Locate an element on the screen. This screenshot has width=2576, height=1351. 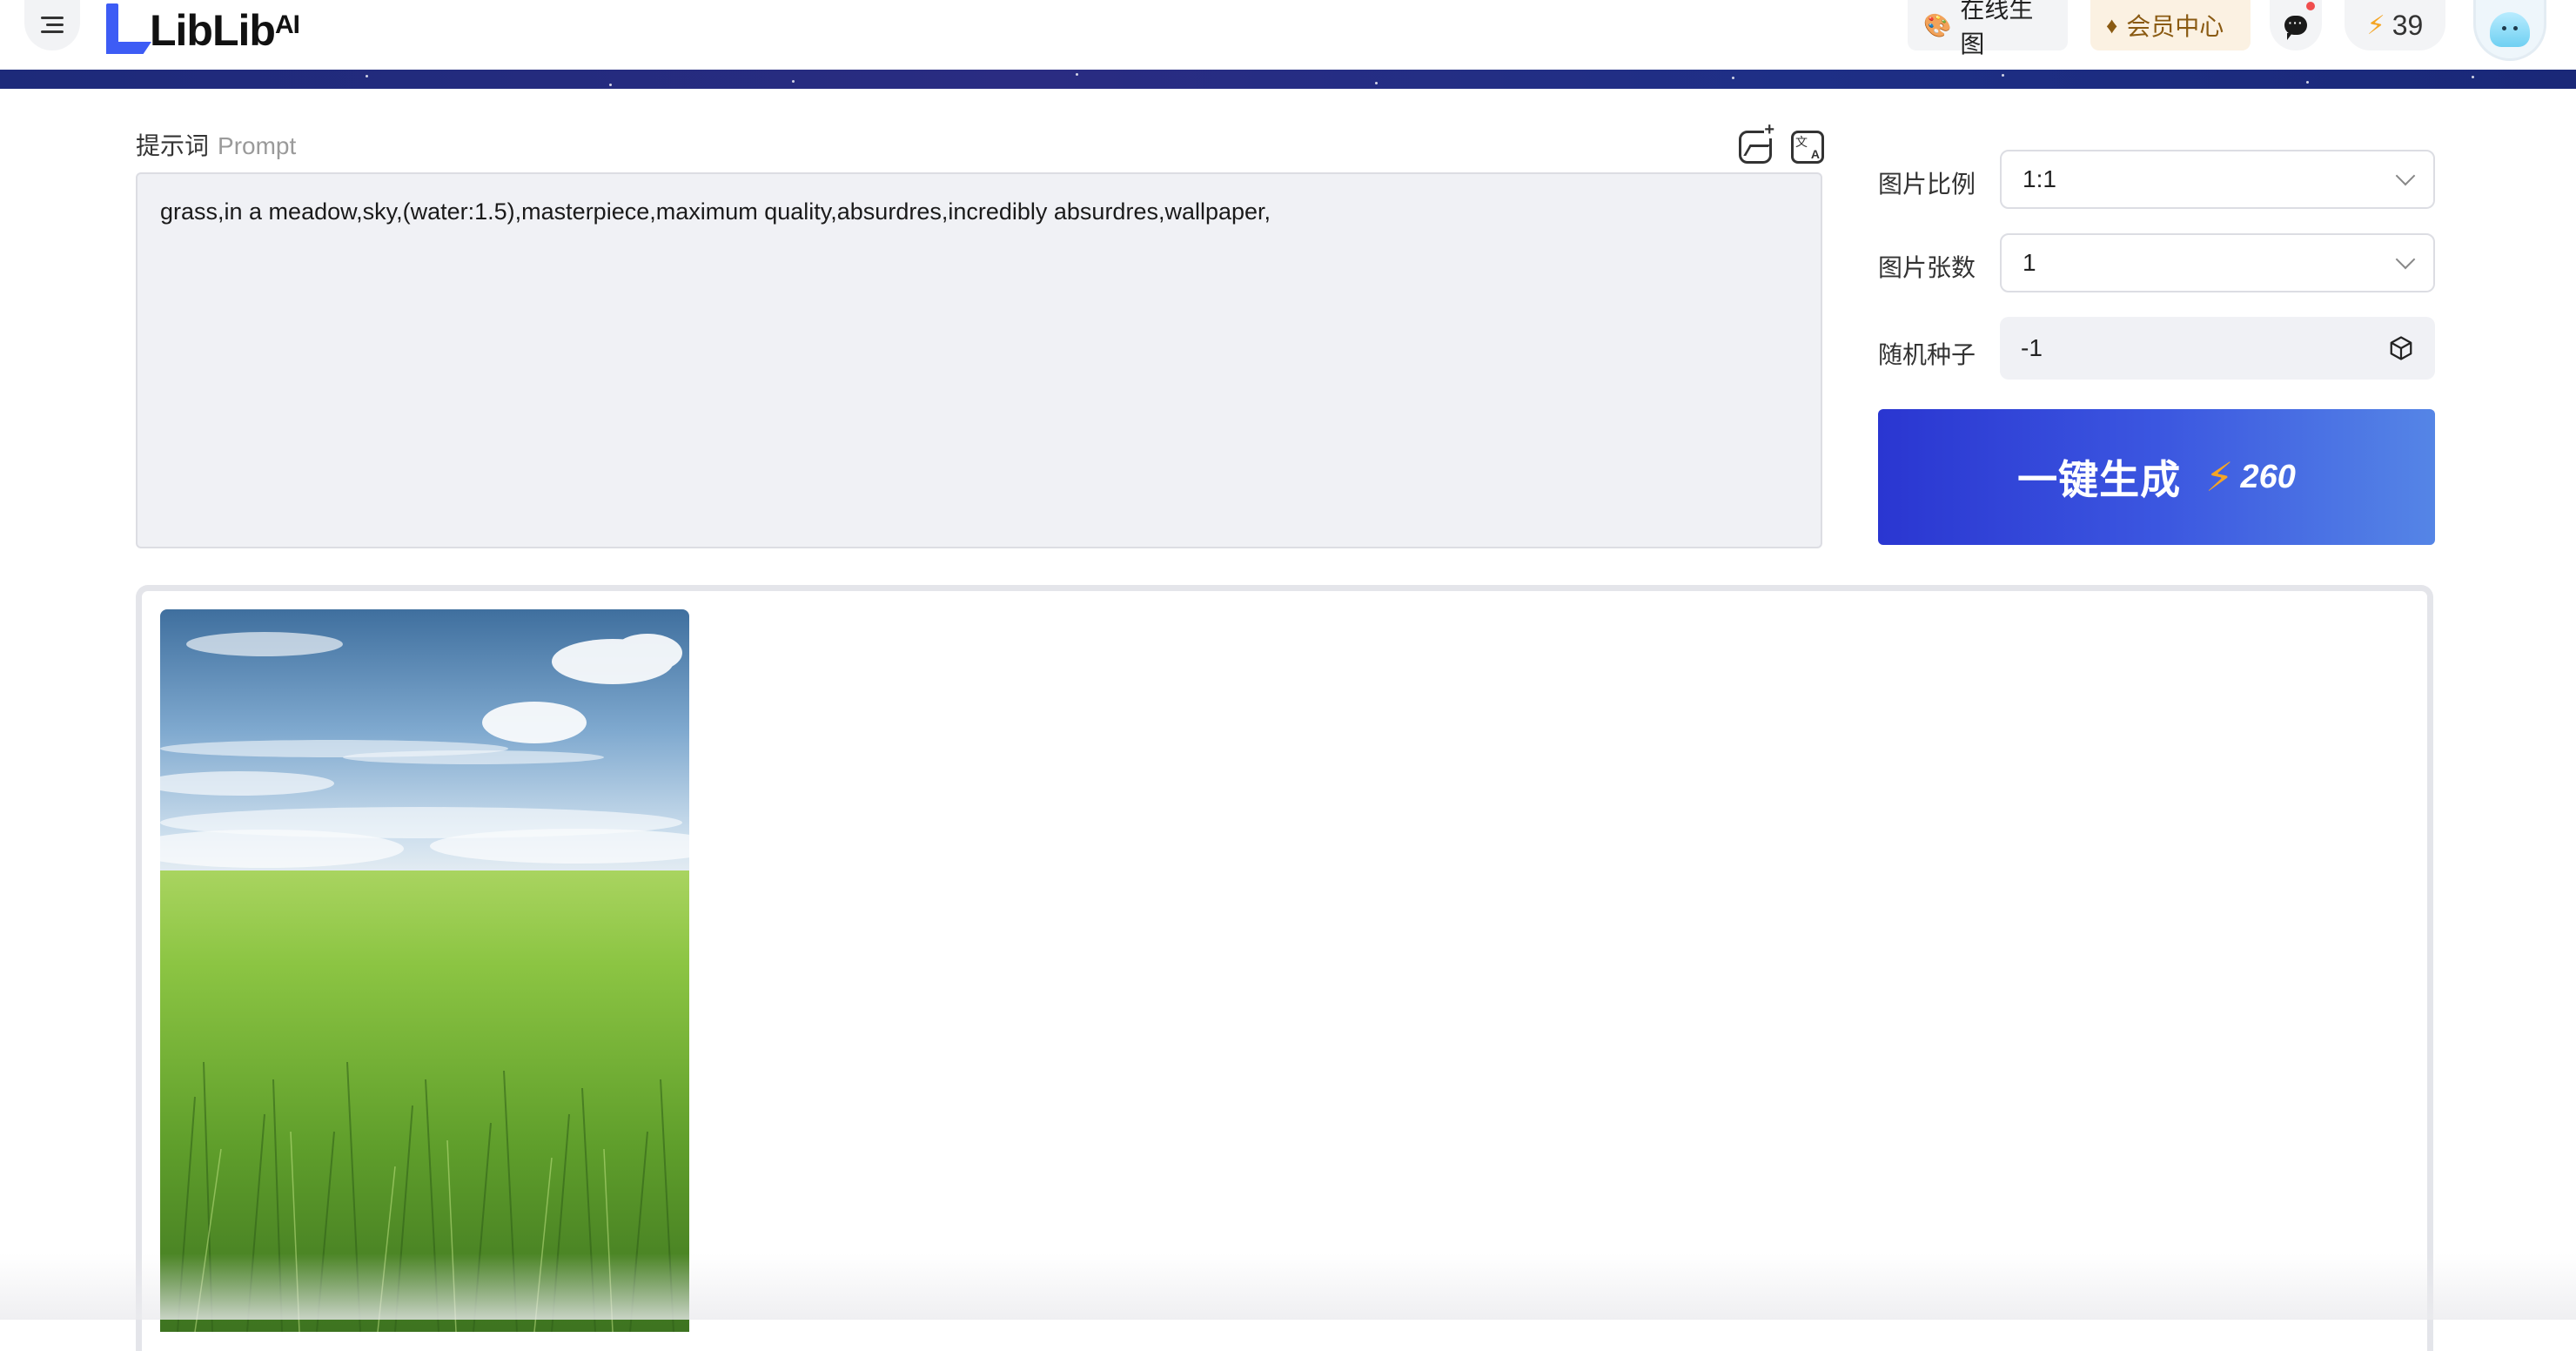
generate-label: 一键生成 is located at coordinates (2099, 479).